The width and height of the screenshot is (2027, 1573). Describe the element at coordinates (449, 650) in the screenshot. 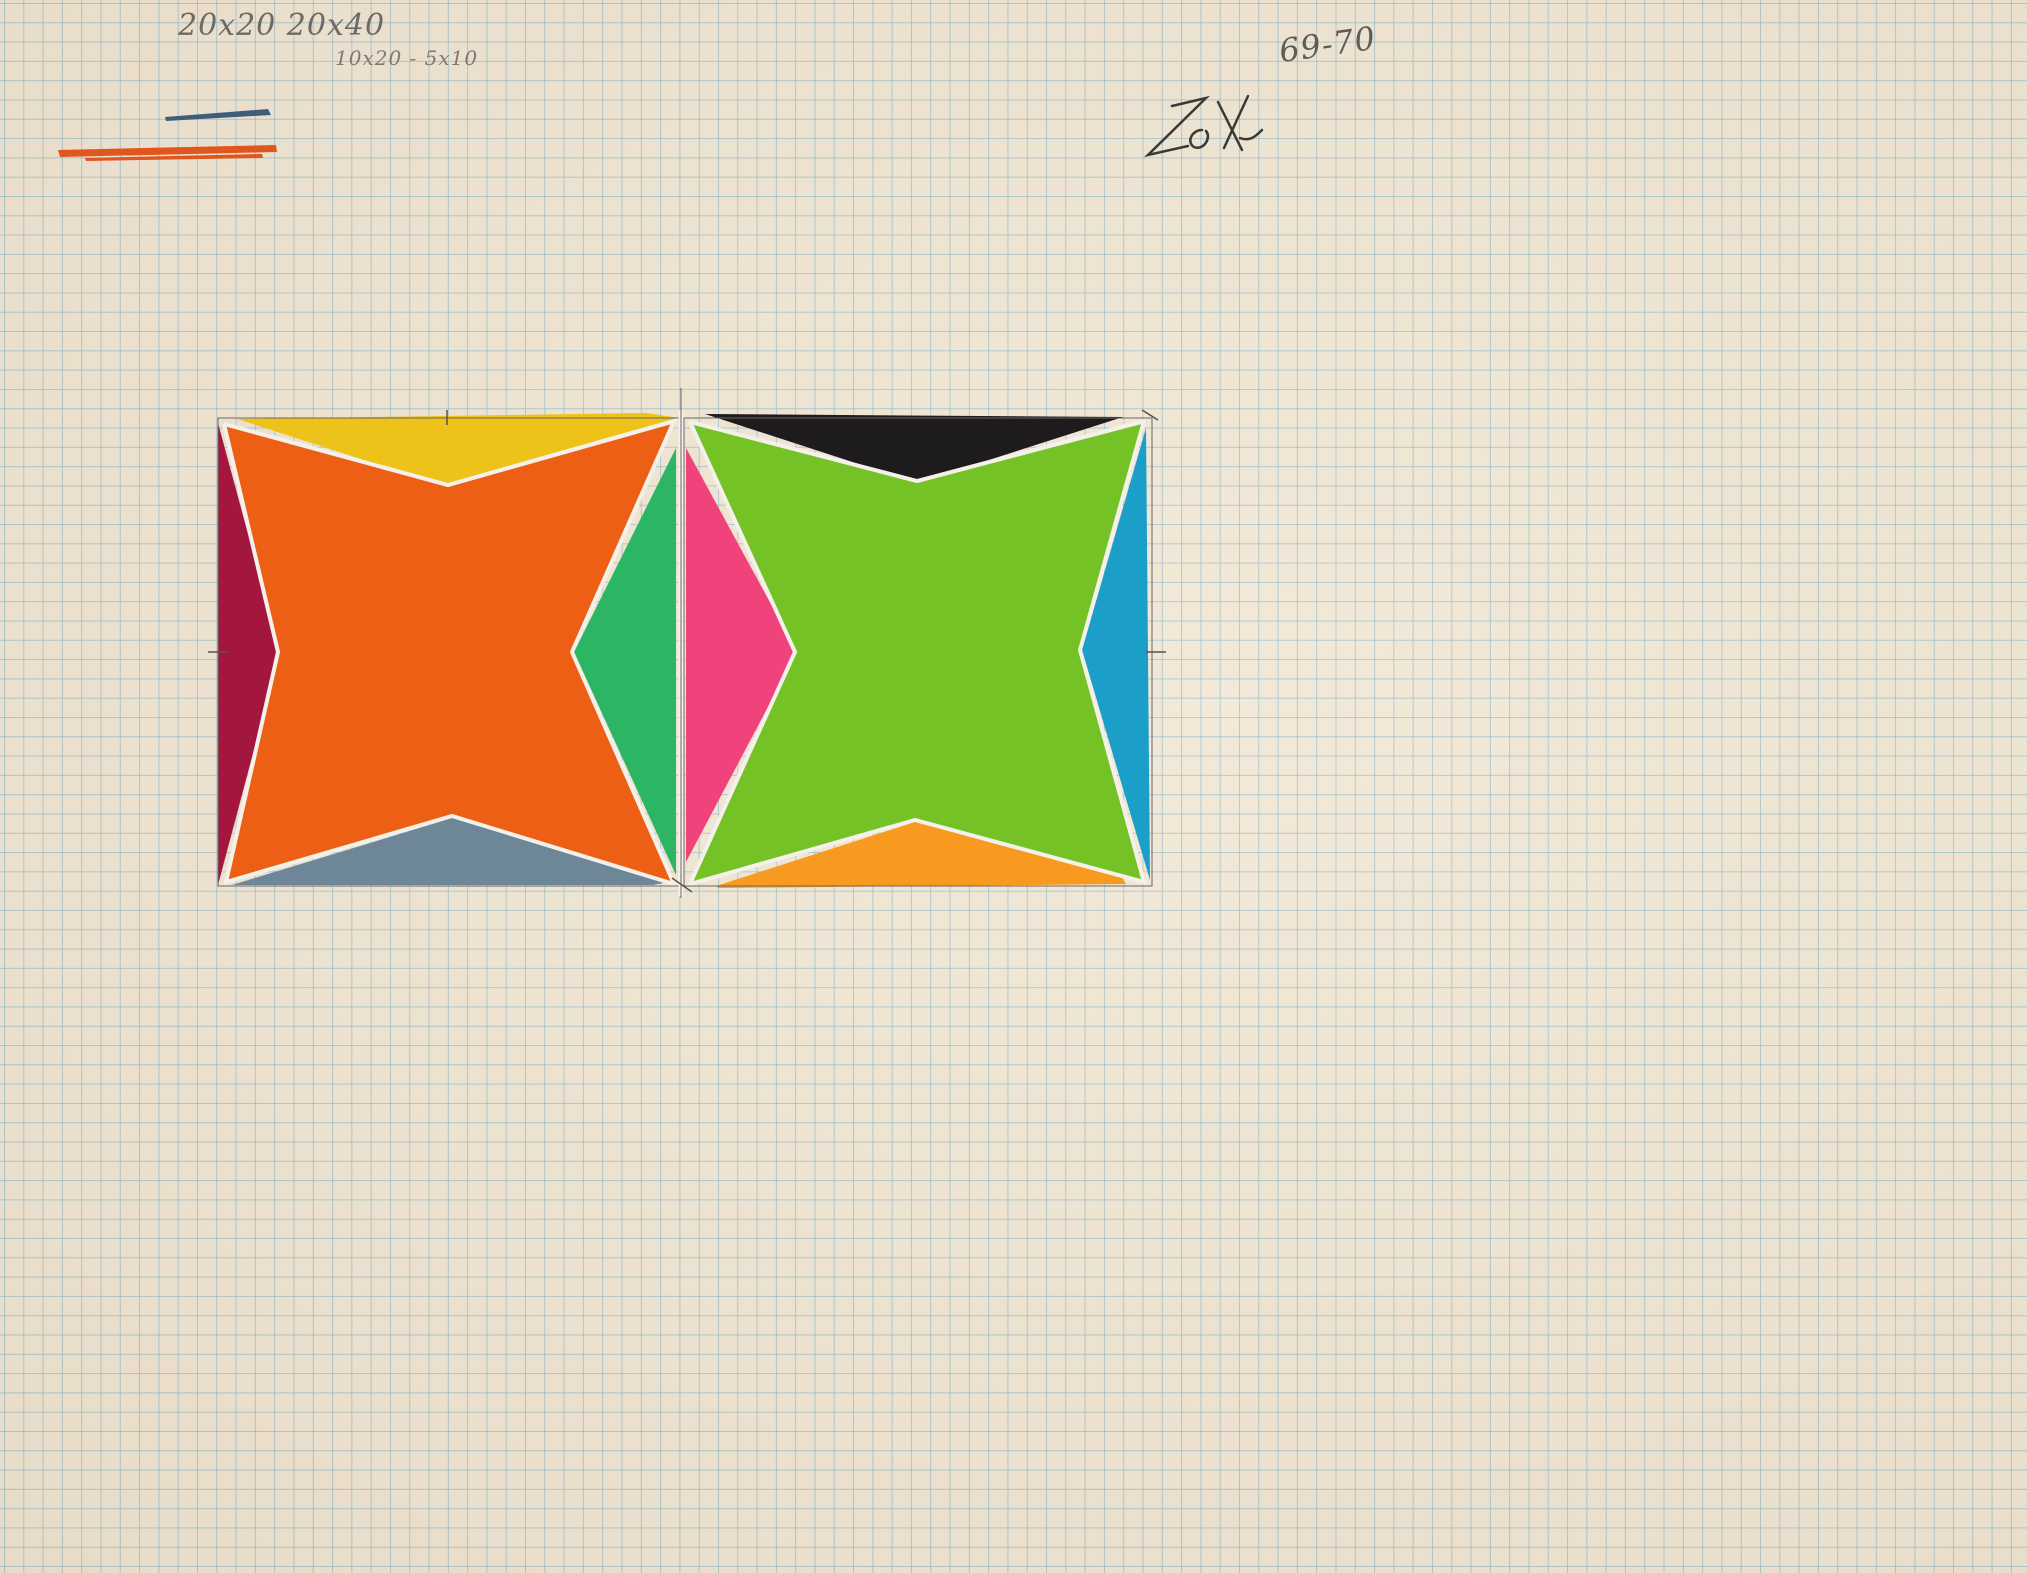

I see `left-panel` at that location.